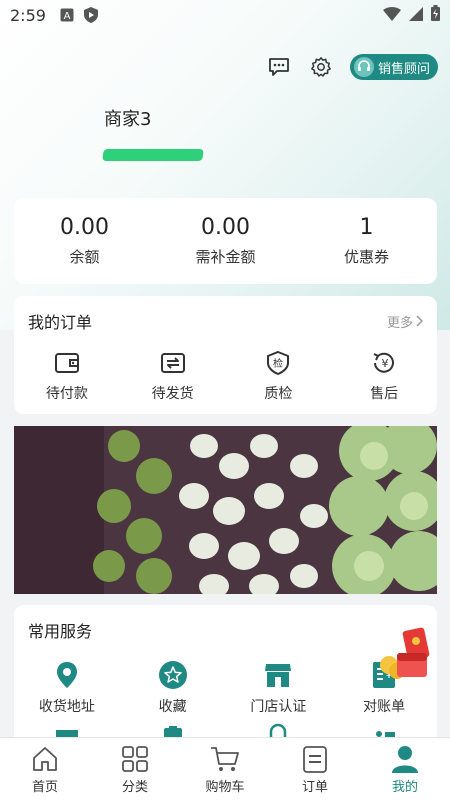 The width and height of the screenshot is (450, 800). I want to click on my-orders-card: 我的订单 更多 待付款 待发货 检 质检 ¥ 售后, so click(225, 355).